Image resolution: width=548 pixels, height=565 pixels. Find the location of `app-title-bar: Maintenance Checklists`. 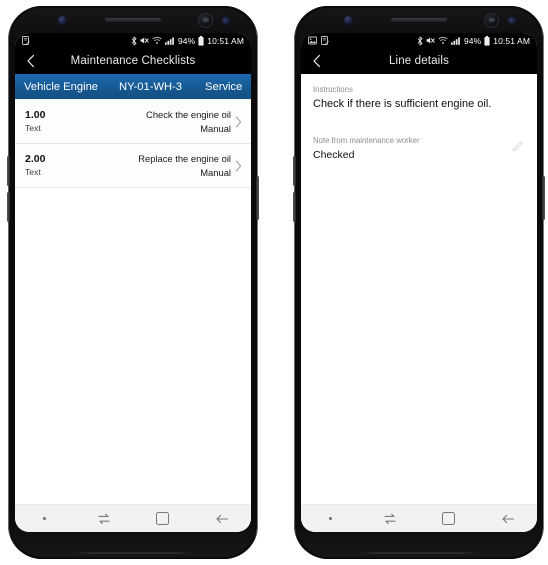

app-title-bar: Maintenance Checklists is located at coordinates (133, 61).